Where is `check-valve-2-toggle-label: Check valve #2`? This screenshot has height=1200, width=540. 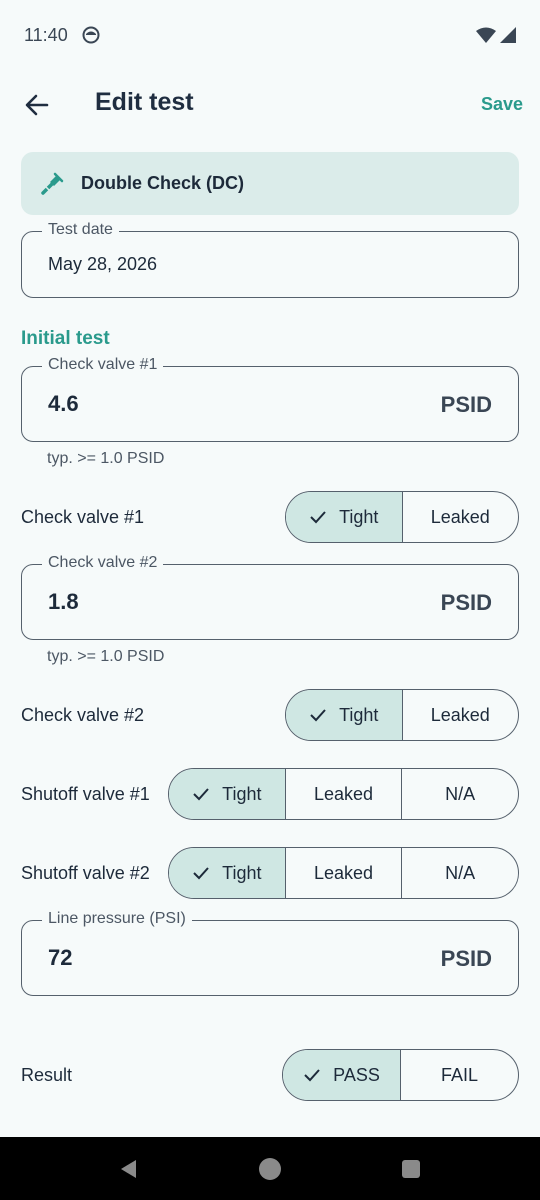 check-valve-2-toggle-label: Check valve #2 is located at coordinates (83, 715).